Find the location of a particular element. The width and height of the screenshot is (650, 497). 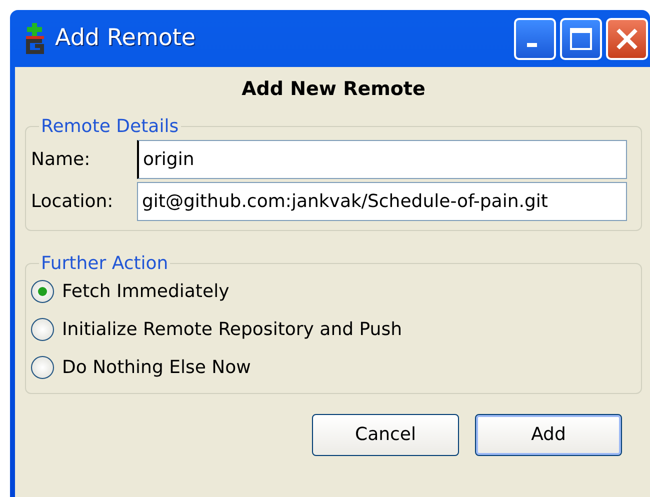

maximize-icon is located at coordinates (581, 38).